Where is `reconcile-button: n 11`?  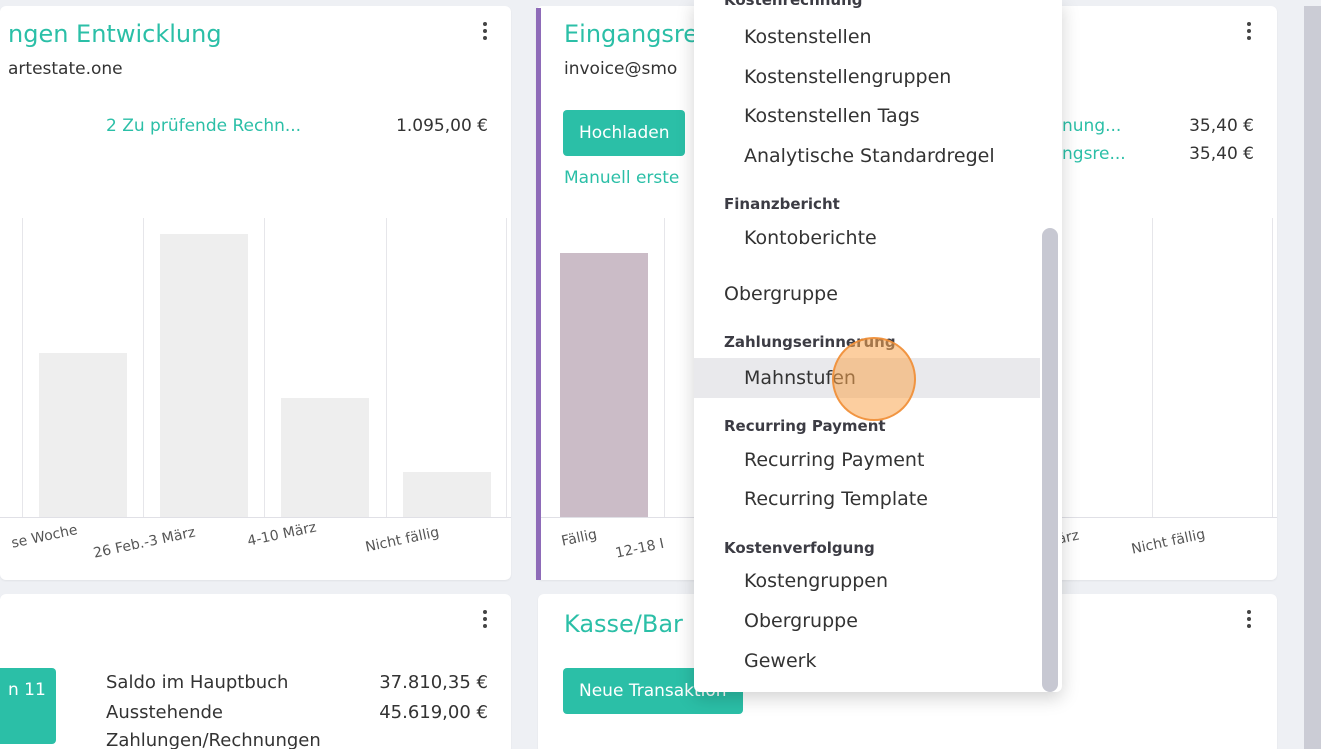 reconcile-button: n 11 is located at coordinates (28, 706).